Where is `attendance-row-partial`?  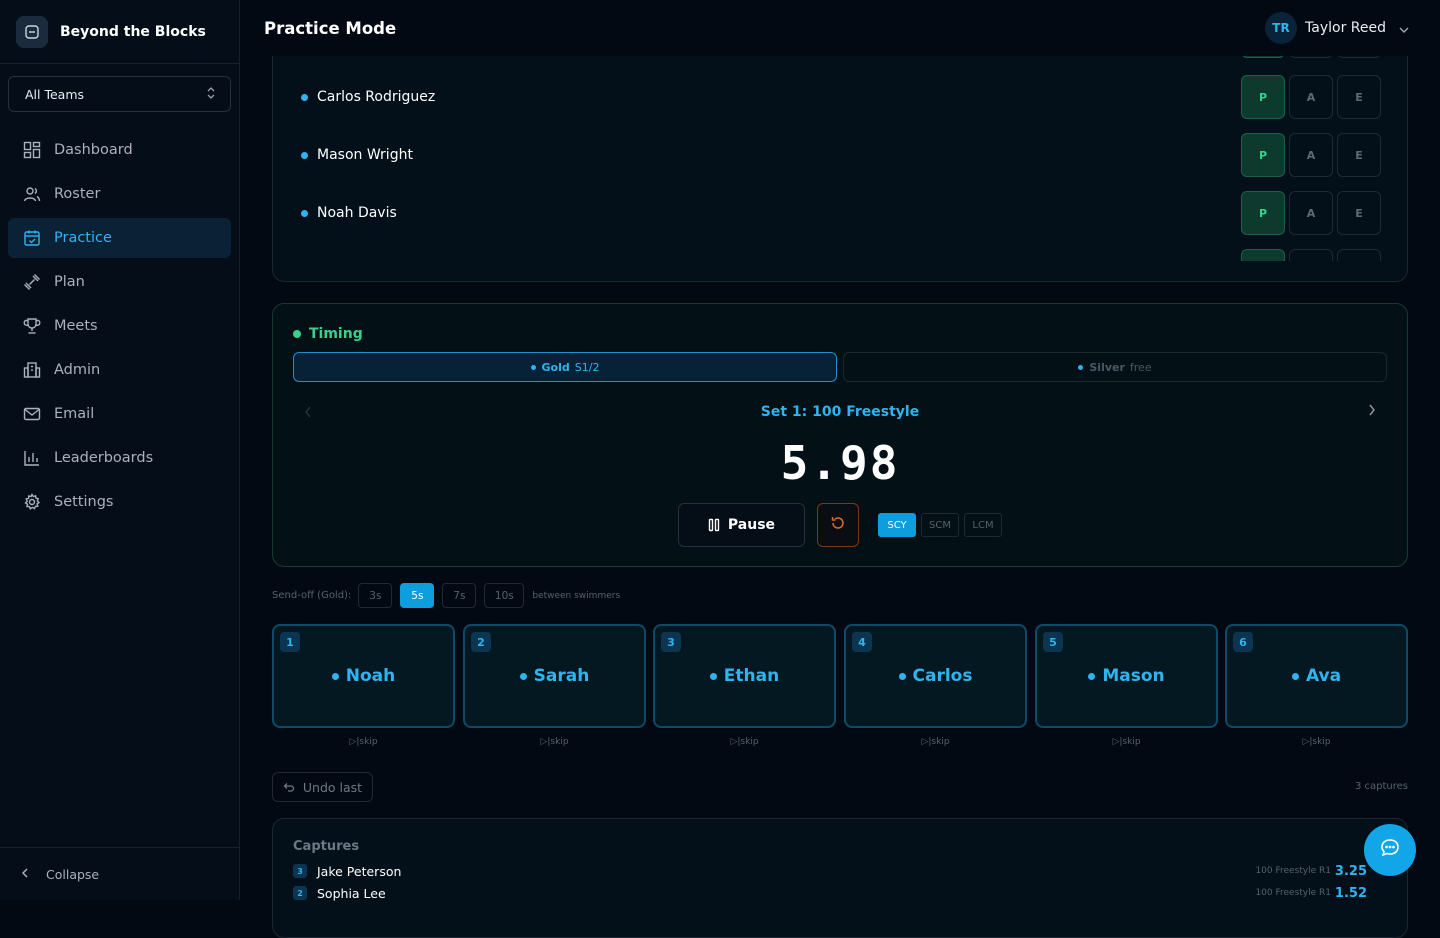
attendance-row-partial is located at coordinates (841, 255).